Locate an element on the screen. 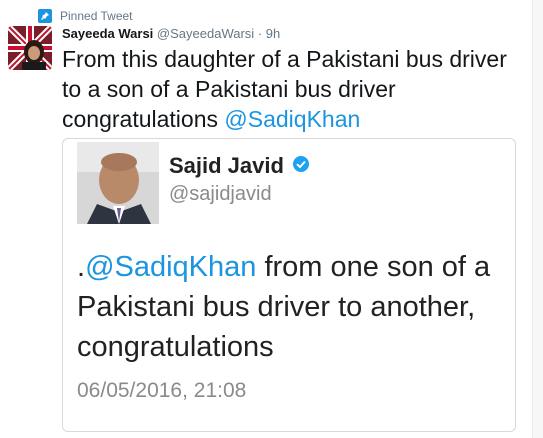  verified-badge-icon is located at coordinates (301, 166).